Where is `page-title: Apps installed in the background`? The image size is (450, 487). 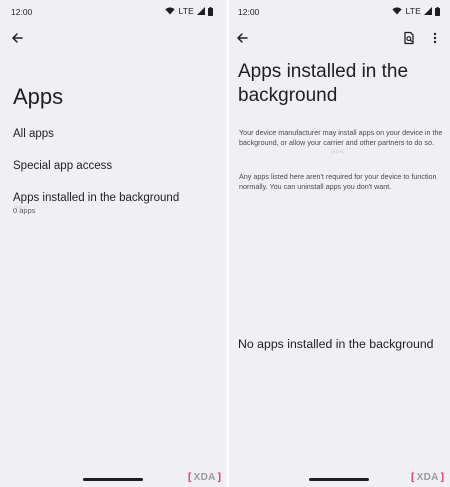 page-title: Apps installed in the background is located at coordinates (323, 83).